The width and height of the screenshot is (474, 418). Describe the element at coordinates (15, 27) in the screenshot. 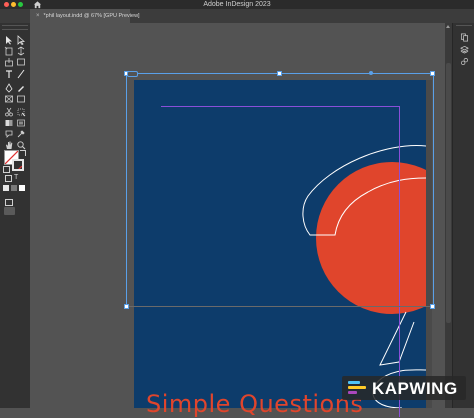

I see `tools-panel-grip` at that location.